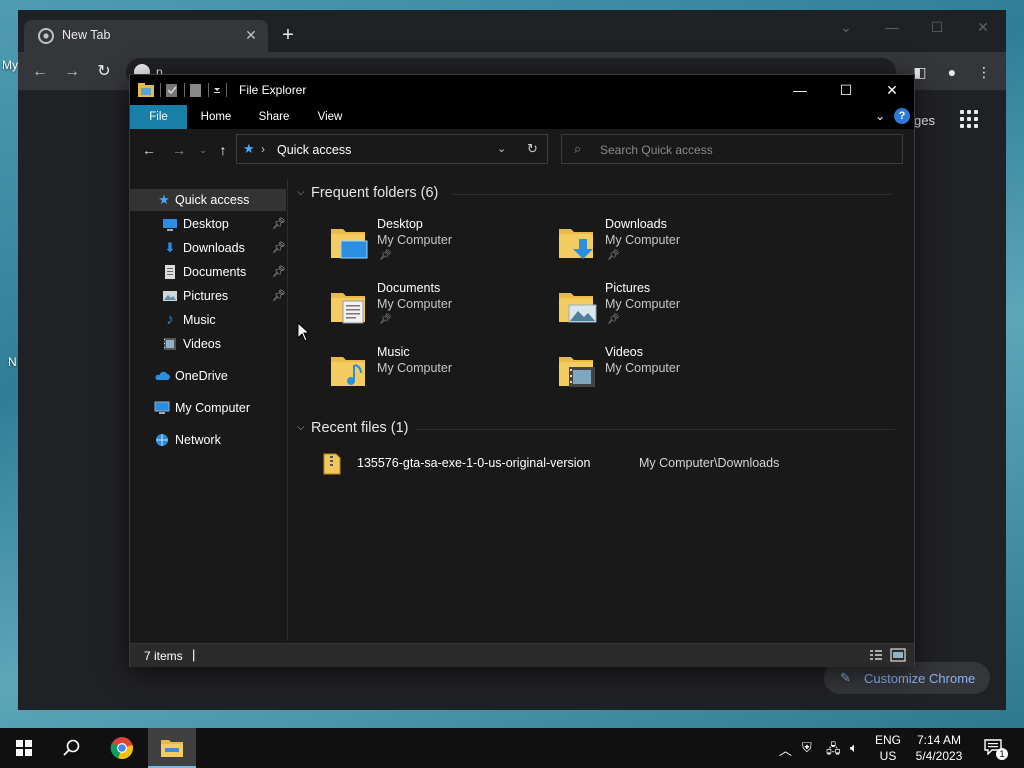 This screenshot has width=1024, height=768. Describe the element at coordinates (888, 756) in the screenshot. I see `keyboard-layout: US` at that location.